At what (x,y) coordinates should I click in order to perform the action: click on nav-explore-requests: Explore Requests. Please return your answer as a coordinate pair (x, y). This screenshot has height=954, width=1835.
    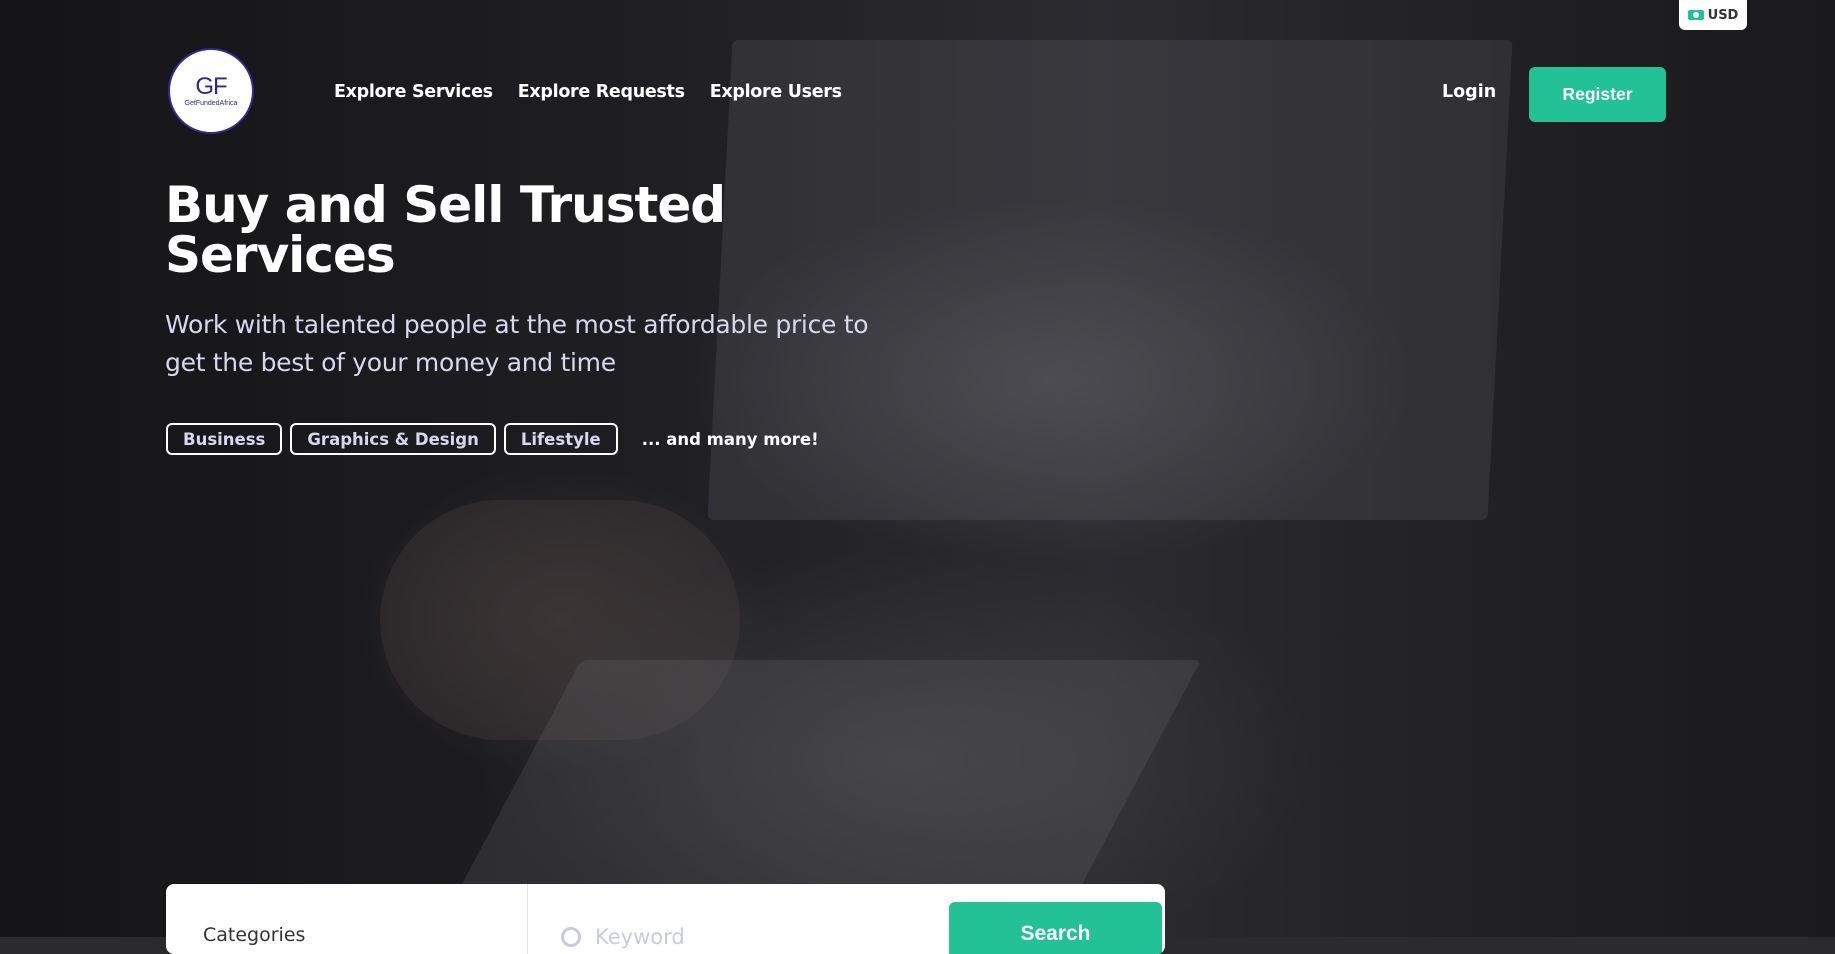
    Looking at the image, I should click on (601, 92).